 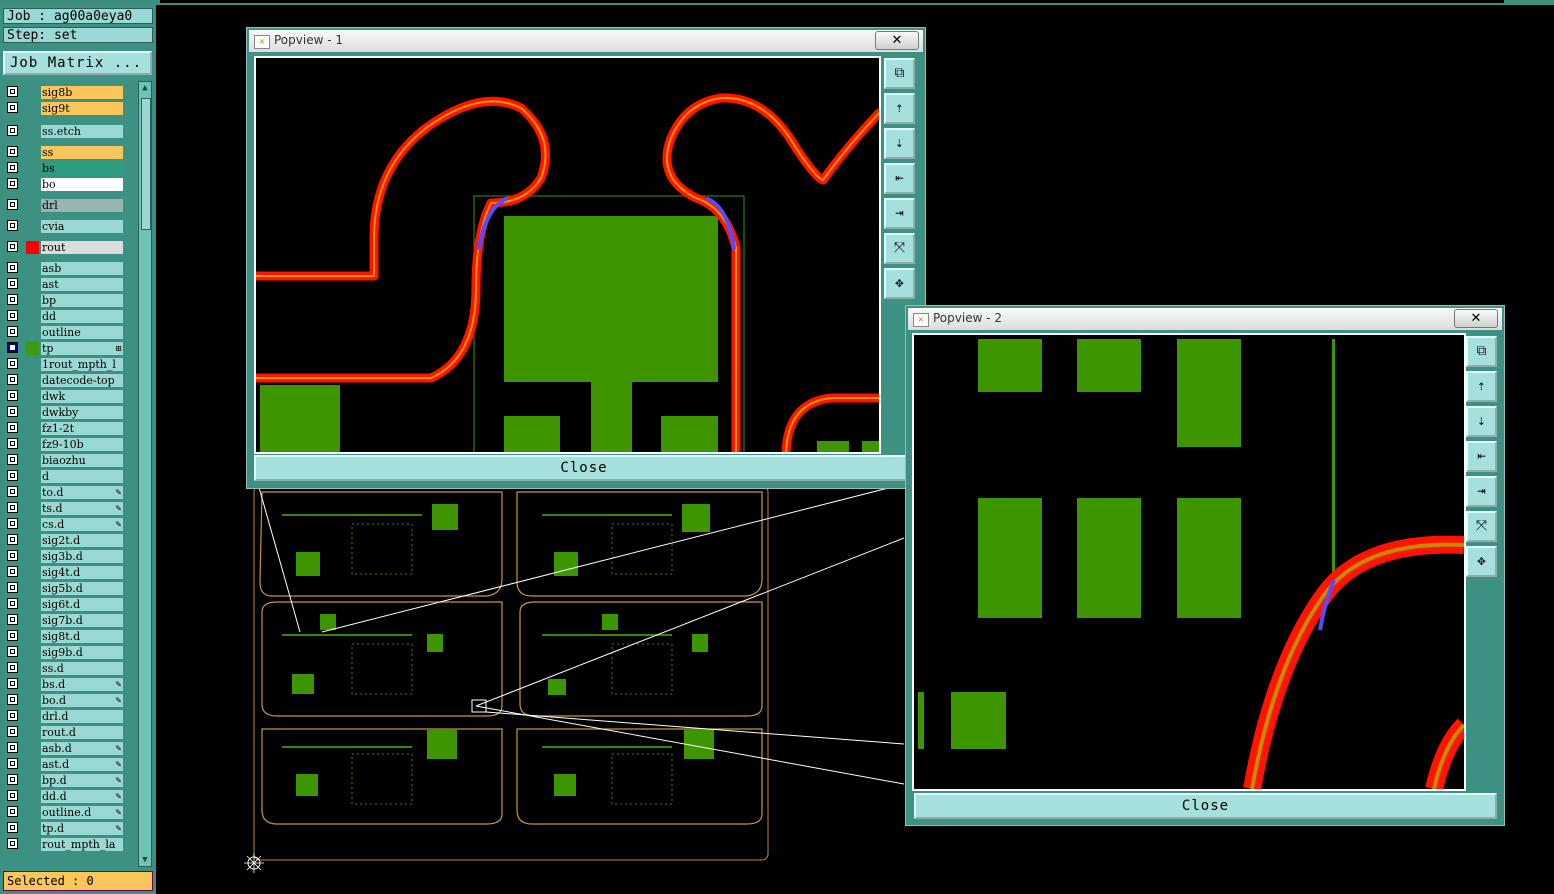 I want to click on layer-row: sig5b.d, so click(x=66, y=588).